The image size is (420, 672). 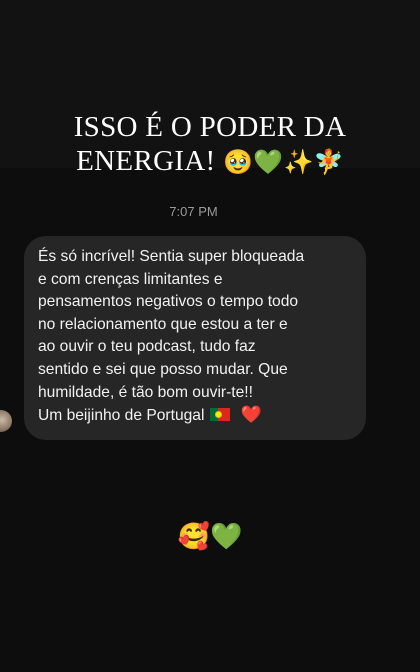 What do you see at coordinates (130, 279) in the screenshot?
I see `message-line: e com crenças limitantes e` at bounding box center [130, 279].